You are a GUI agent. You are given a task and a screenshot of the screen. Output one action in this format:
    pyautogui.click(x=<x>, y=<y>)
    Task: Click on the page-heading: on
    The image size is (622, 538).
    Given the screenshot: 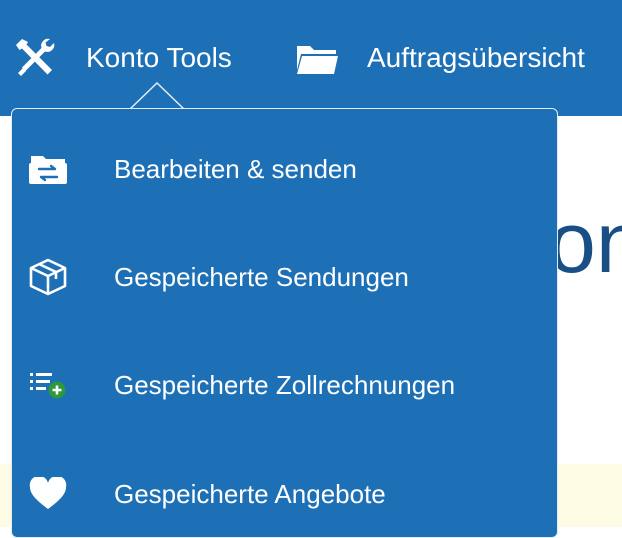 What is the action you would take?
    pyautogui.click(x=585, y=243)
    